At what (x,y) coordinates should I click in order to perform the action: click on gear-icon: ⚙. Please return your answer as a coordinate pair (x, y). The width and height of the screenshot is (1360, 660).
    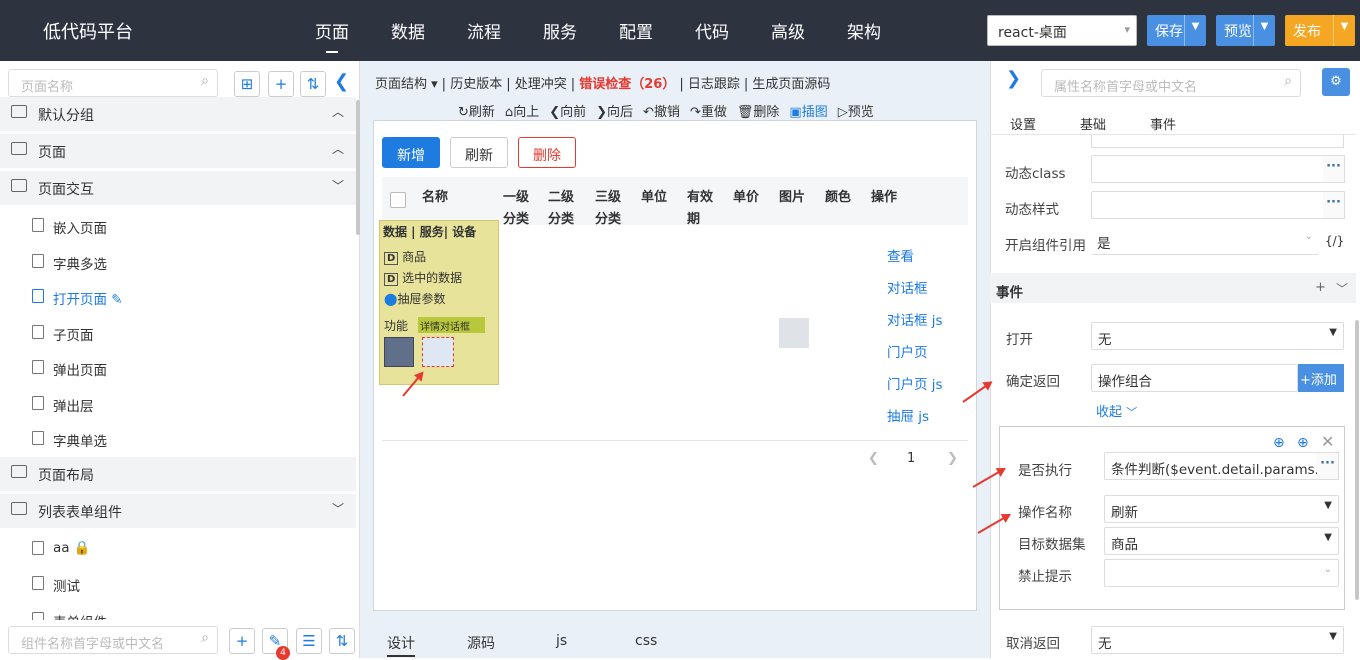
    Looking at the image, I should click on (1336, 82).